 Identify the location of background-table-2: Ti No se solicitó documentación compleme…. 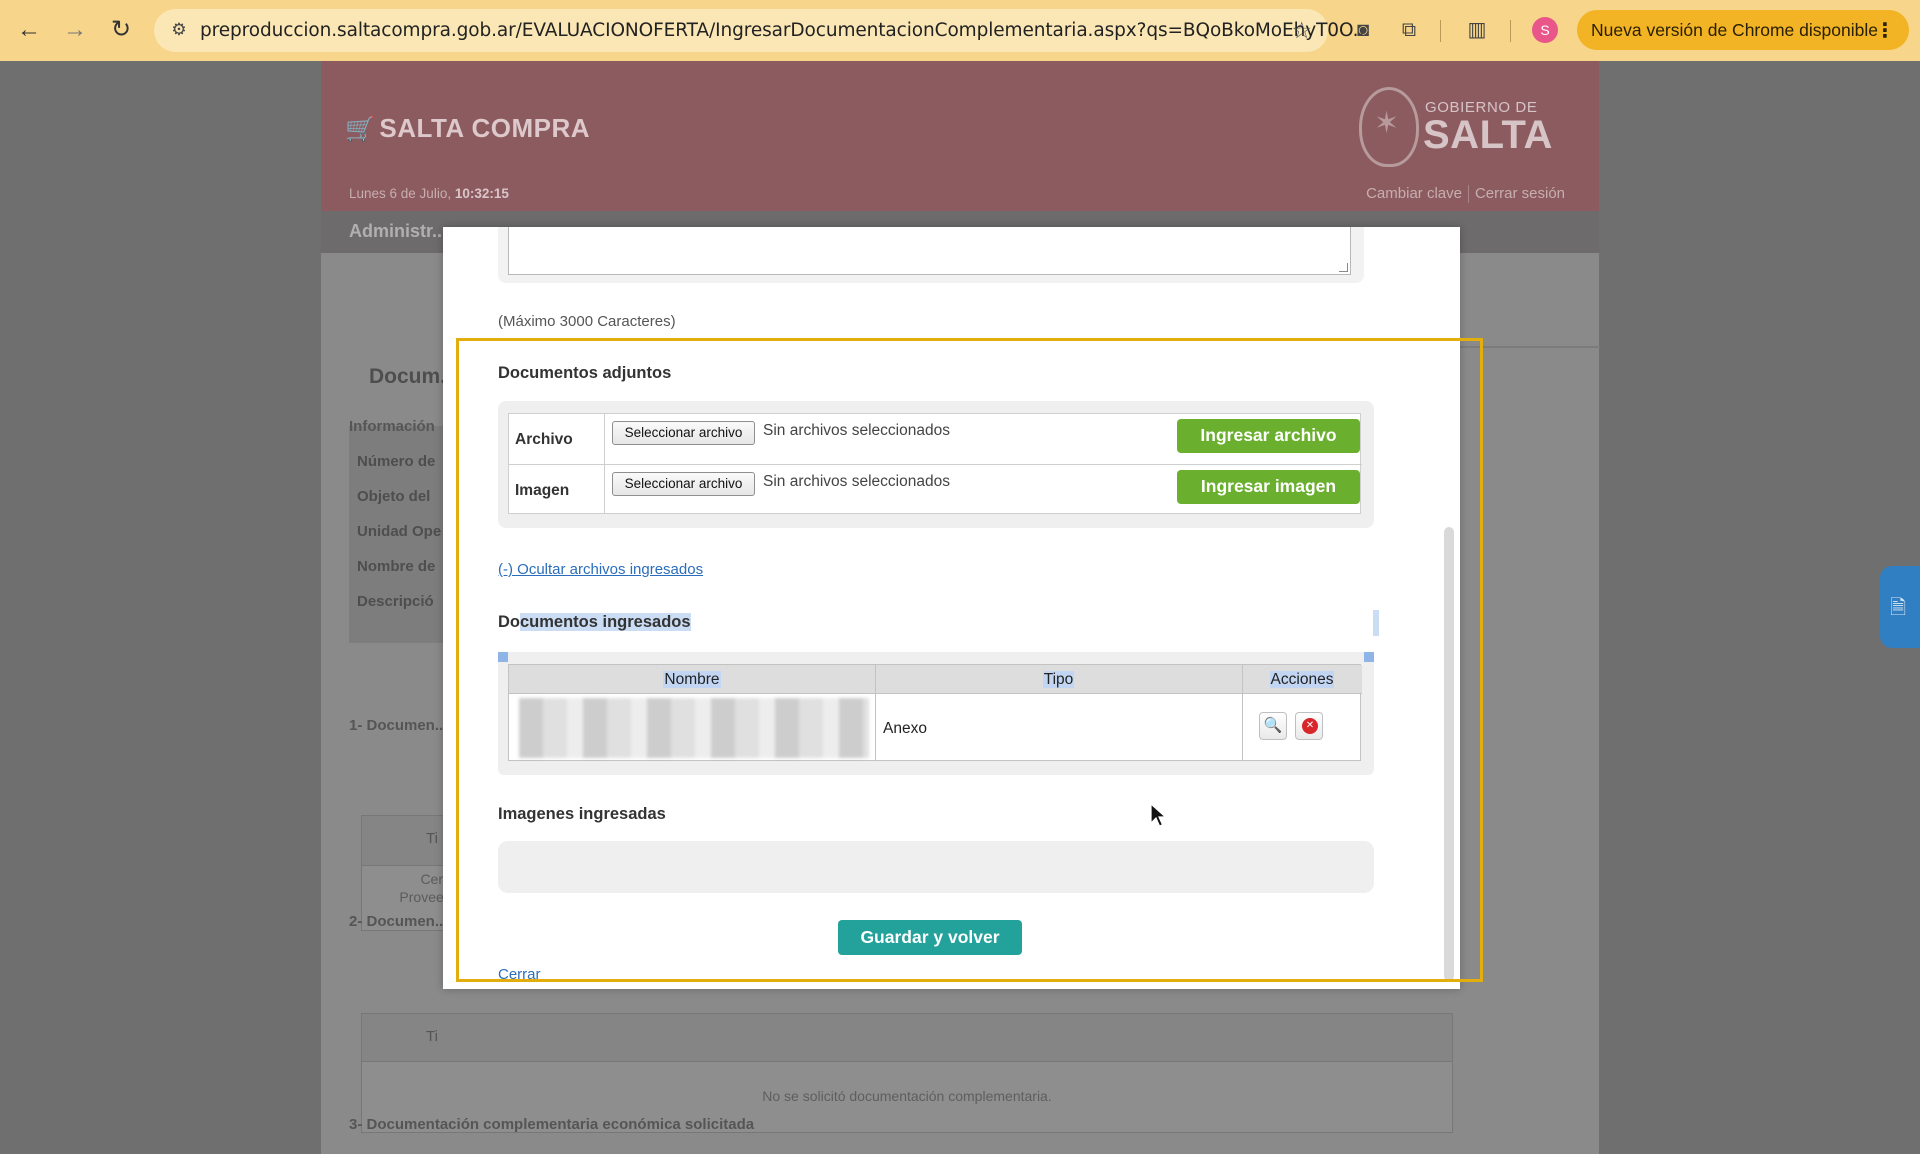
(907, 1073).